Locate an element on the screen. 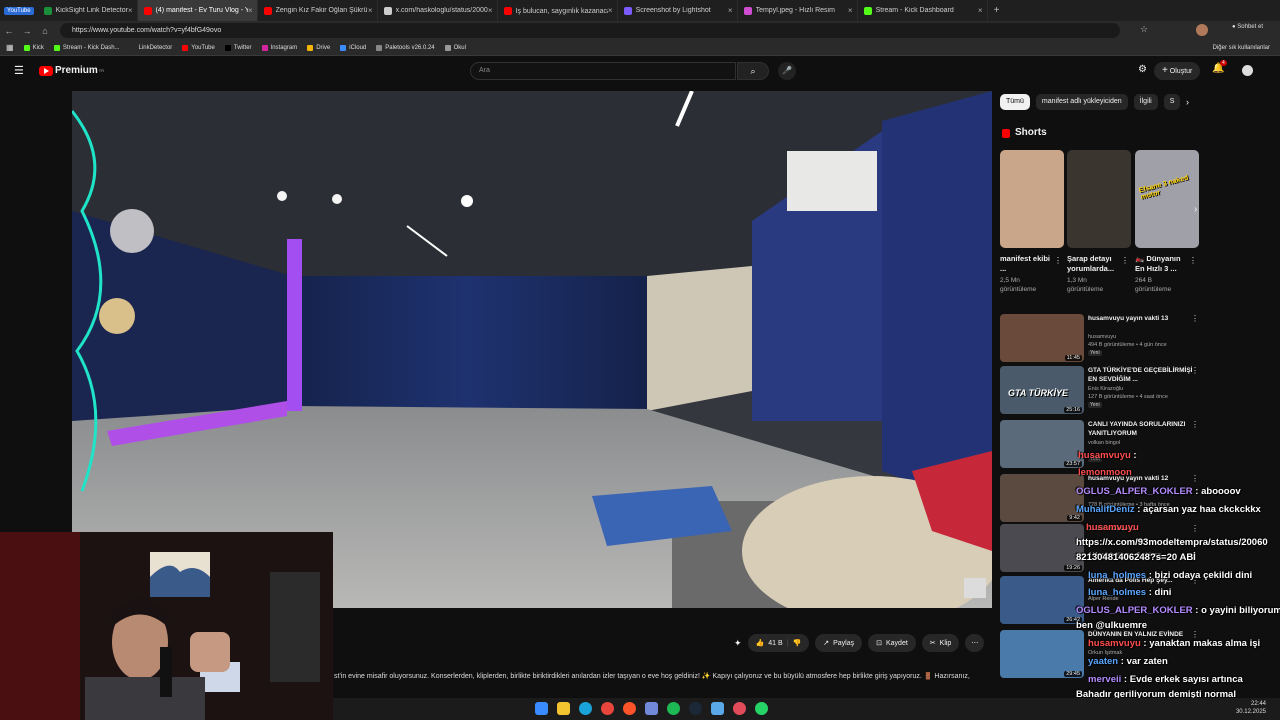  filter-chip: S is located at coordinates (1172, 102).